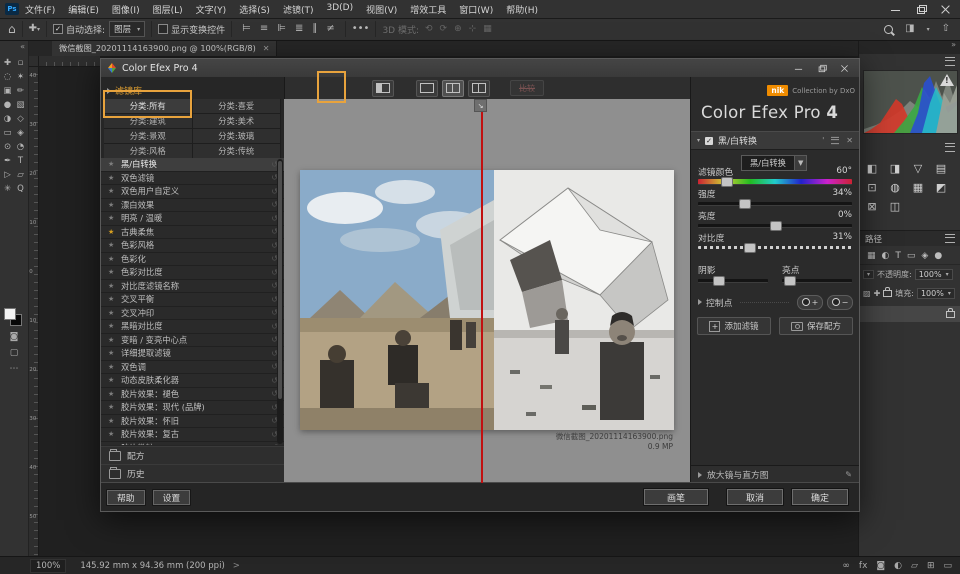  I want to click on channel-mixer-icon: ◫, so click(895, 206).